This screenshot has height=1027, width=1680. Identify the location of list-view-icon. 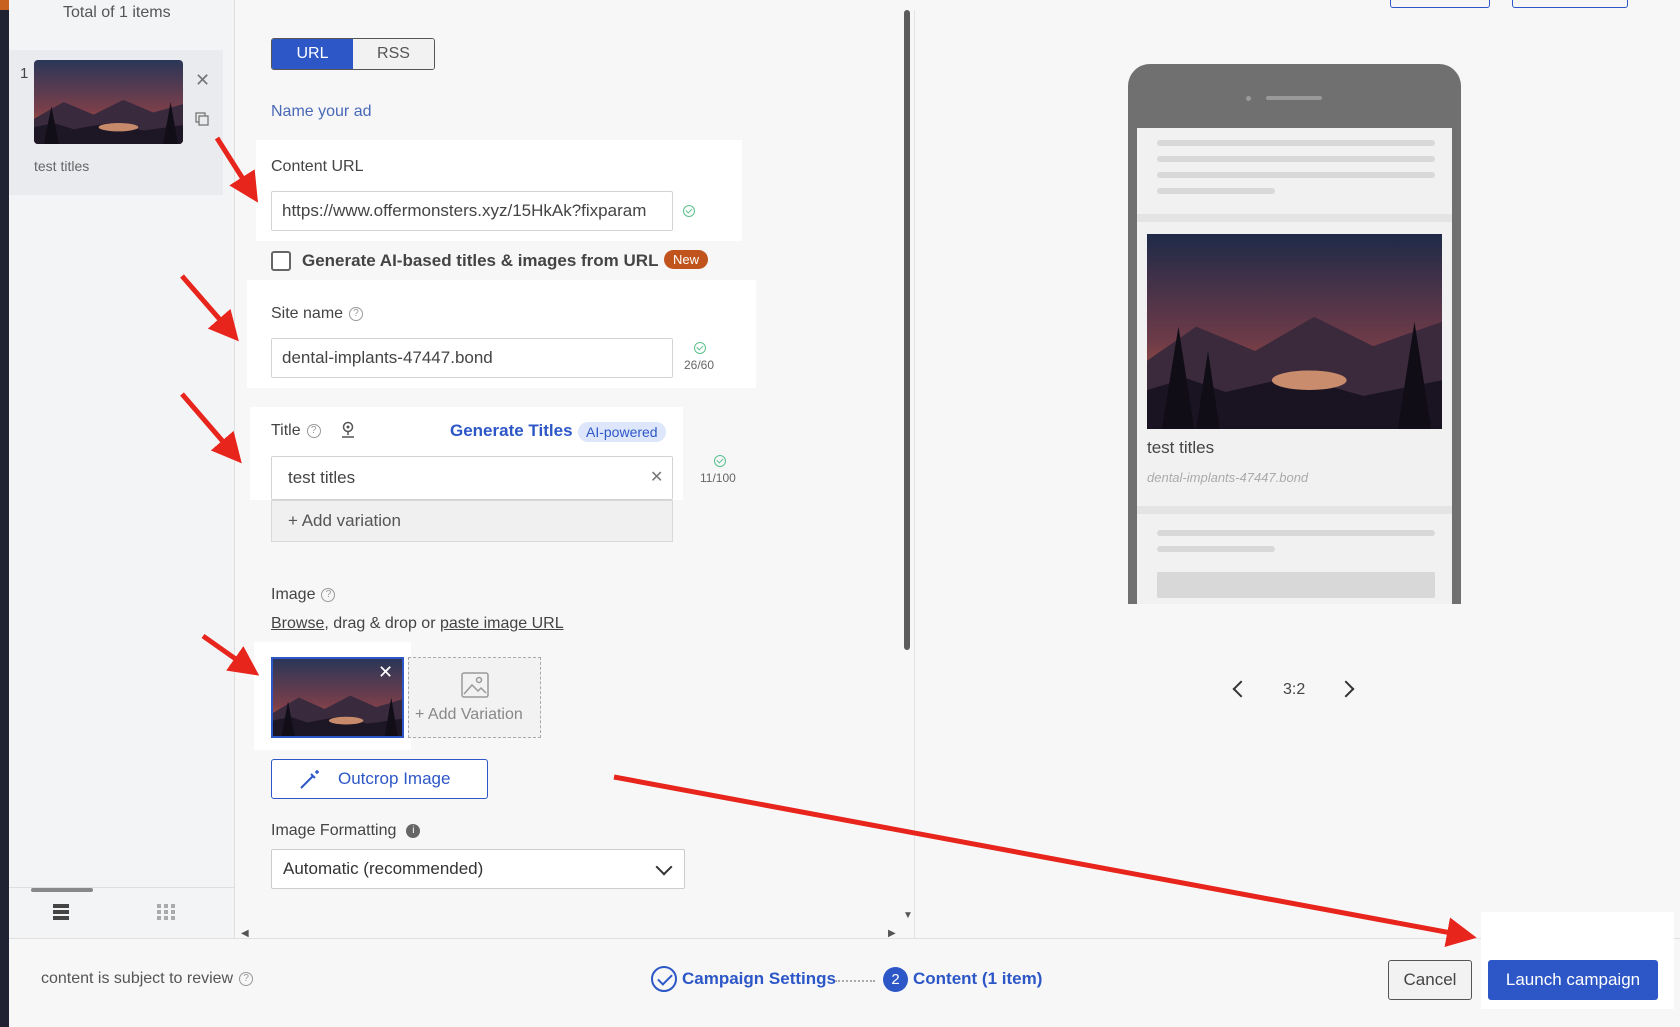
(61, 912).